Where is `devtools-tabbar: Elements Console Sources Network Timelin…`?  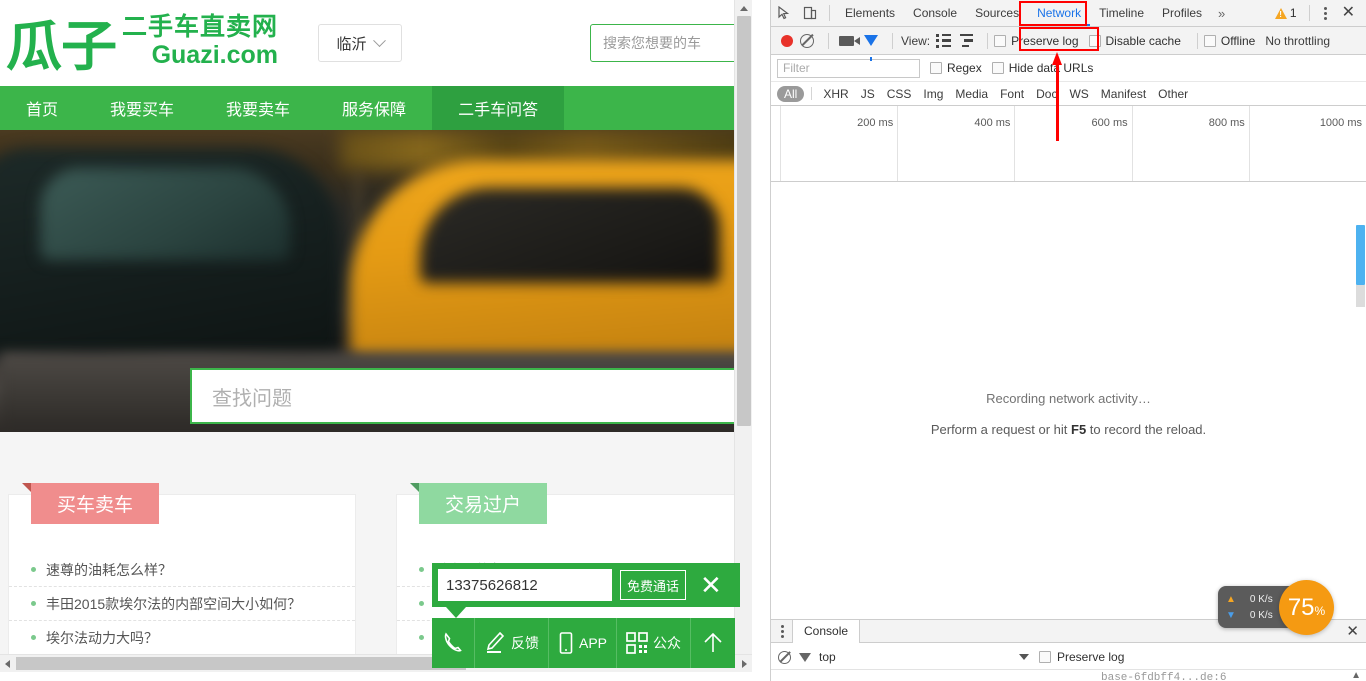
devtools-tabbar: Elements Console Sources Network Timelin… is located at coordinates (1068, 13).